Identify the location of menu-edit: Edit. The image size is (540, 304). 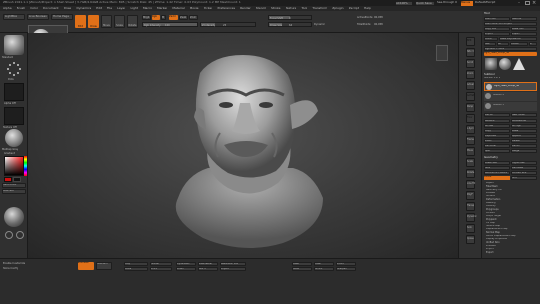
(99, 9).